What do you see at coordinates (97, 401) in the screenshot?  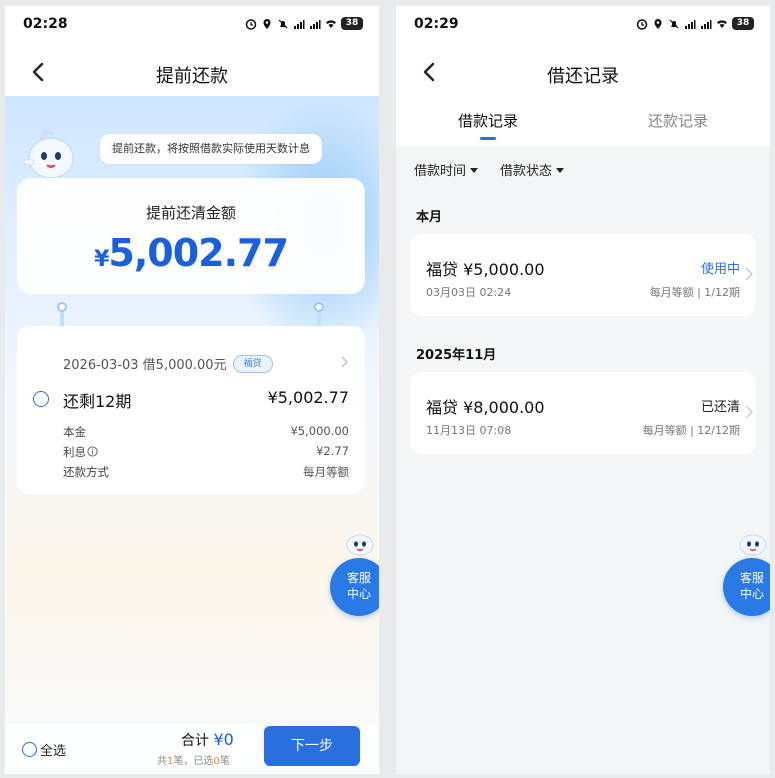 I see `remaining-periods: 还剩12期` at bounding box center [97, 401].